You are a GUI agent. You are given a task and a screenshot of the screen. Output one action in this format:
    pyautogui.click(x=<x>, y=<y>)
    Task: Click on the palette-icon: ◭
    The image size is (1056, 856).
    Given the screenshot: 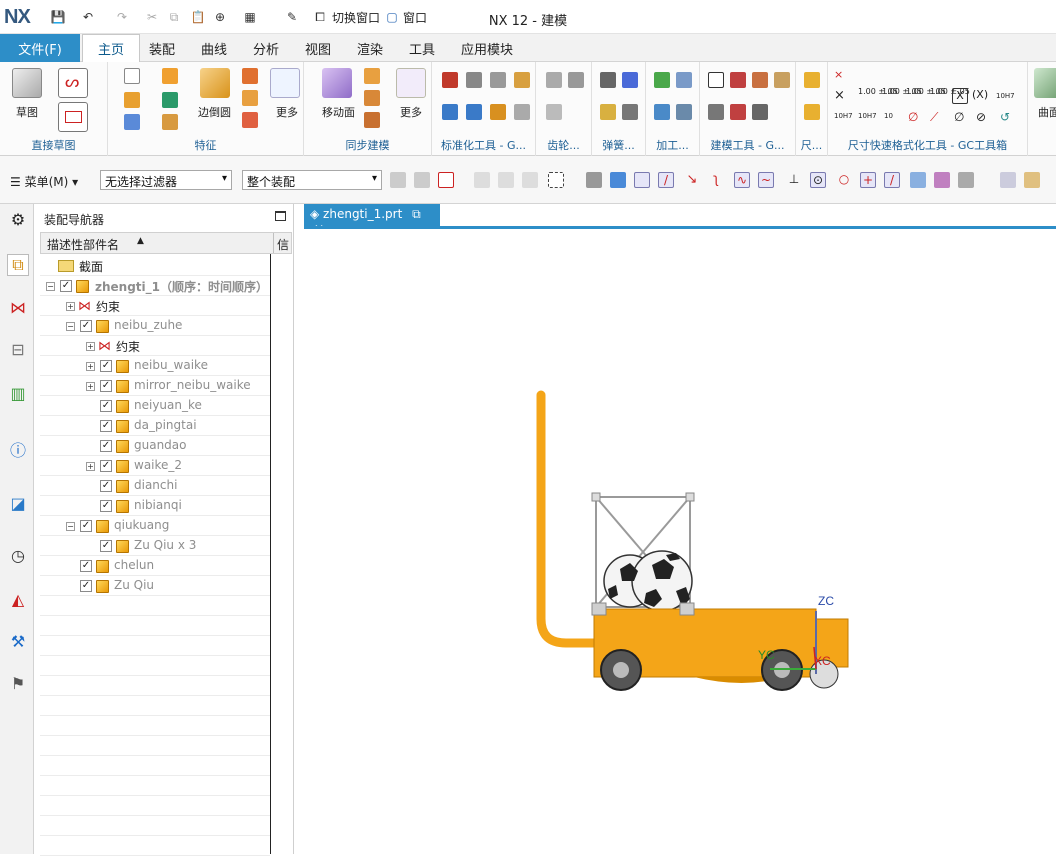 What is the action you would take?
    pyautogui.click(x=18, y=599)
    